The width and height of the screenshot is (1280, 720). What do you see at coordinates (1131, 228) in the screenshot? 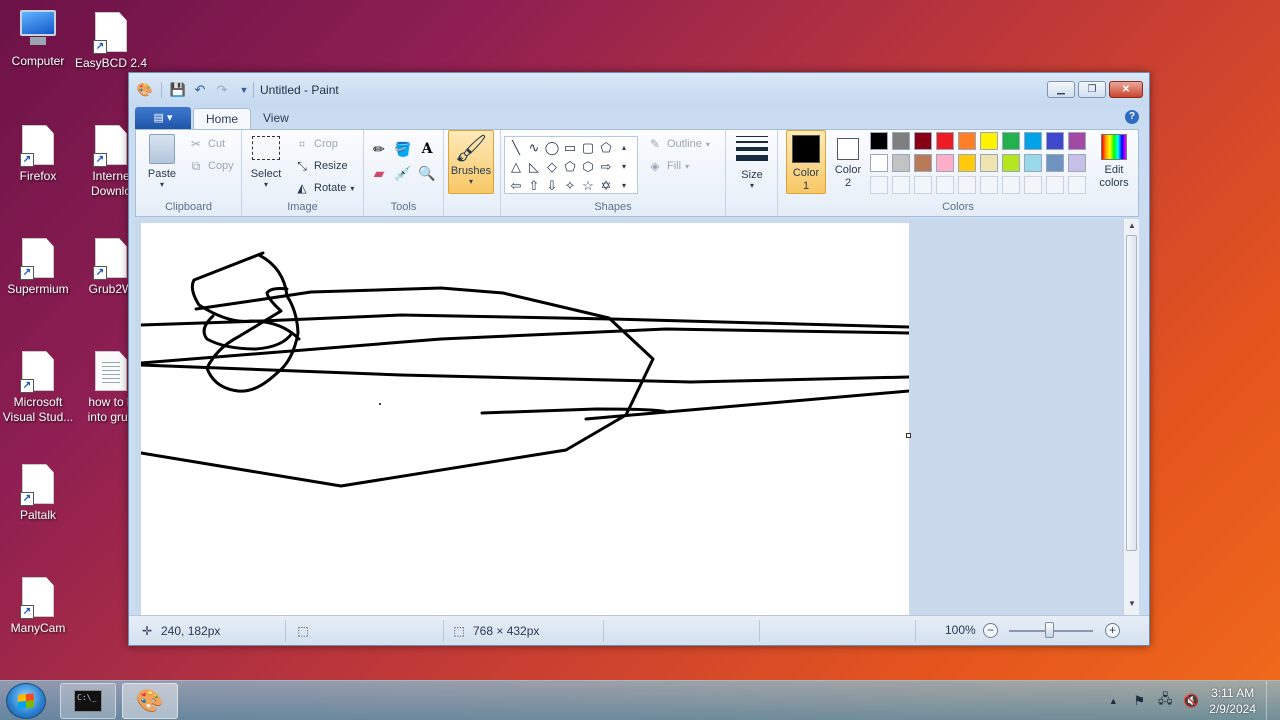
I see `scroll-up-arrow-icon: ▲` at bounding box center [1131, 228].